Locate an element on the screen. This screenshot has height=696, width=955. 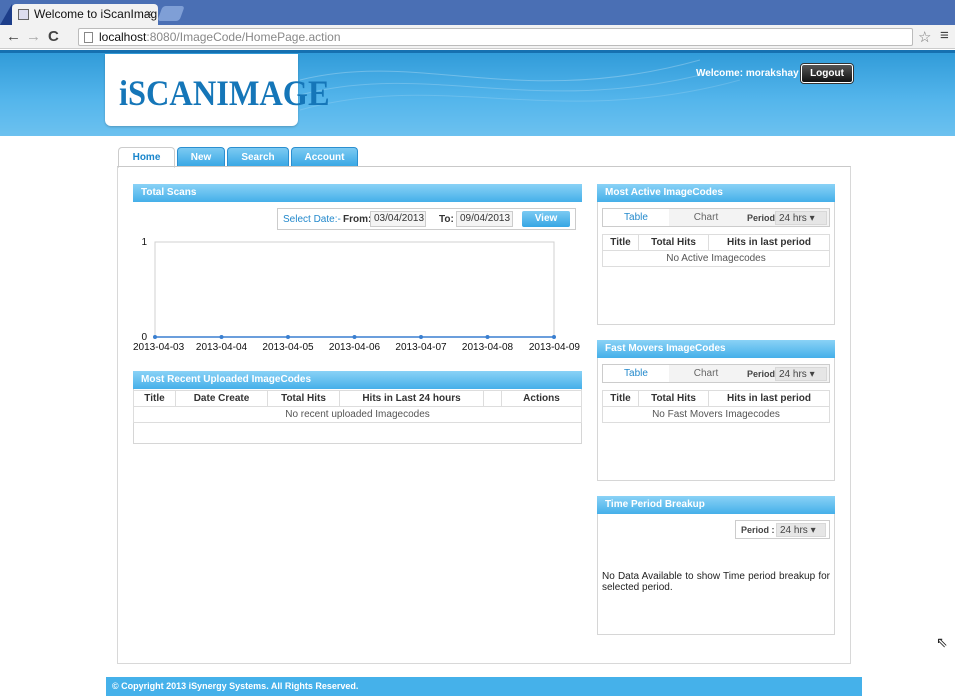
tab-account: Account is located at coordinates (324, 157).